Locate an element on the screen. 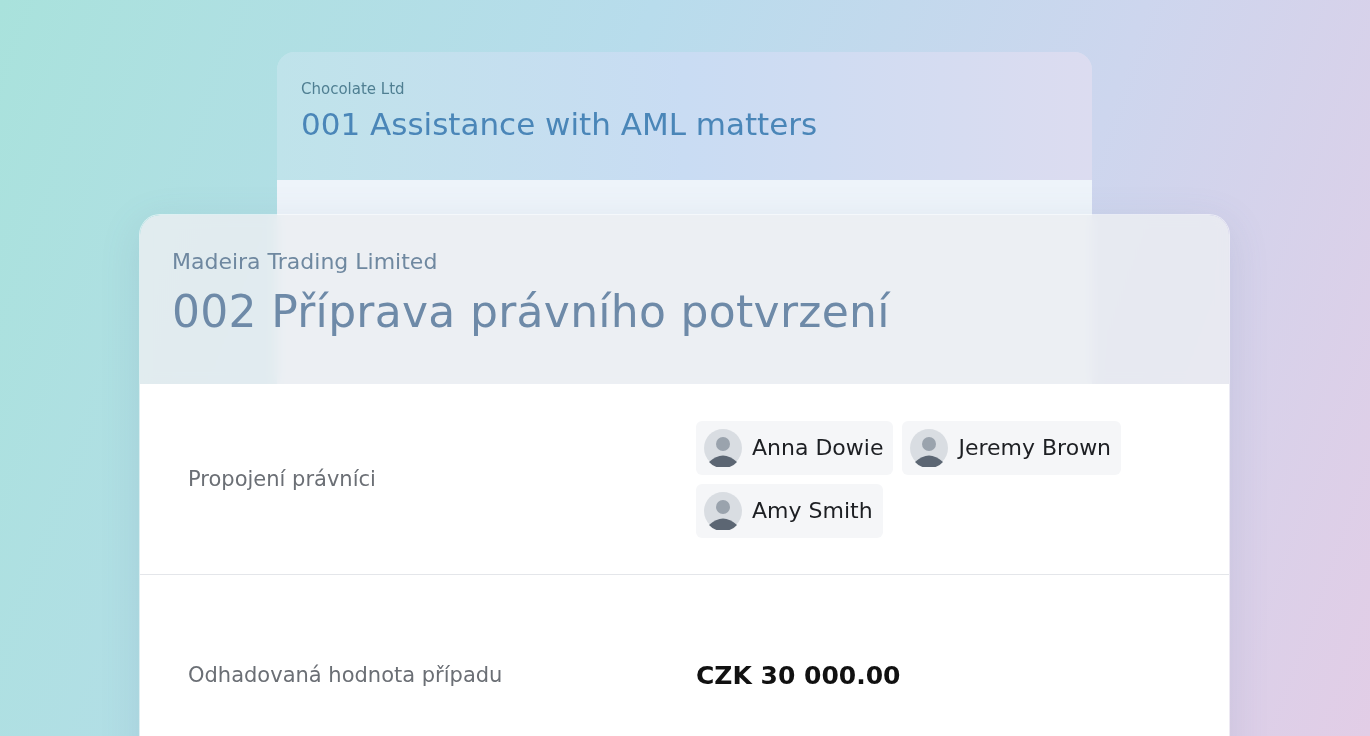  field-value: CZK 30 000.00 is located at coordinates (799, 675).